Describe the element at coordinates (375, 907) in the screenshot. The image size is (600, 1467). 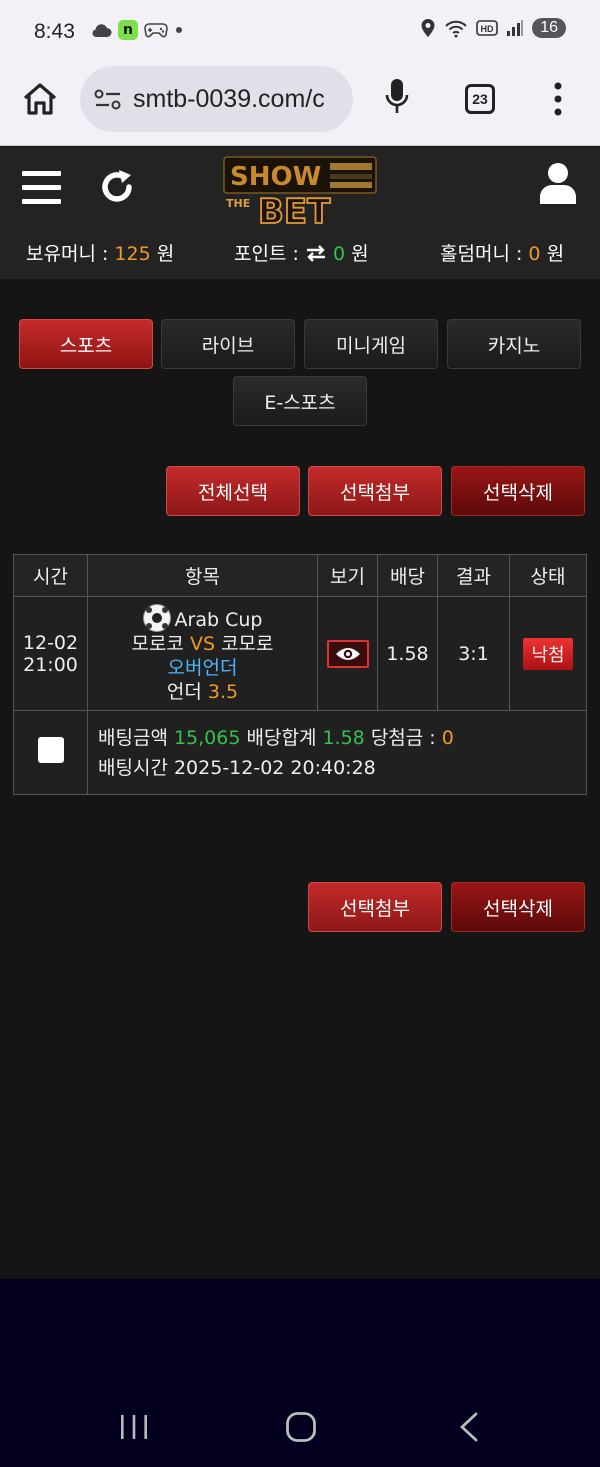
I see `attach-selected-button-bottom: 선택첨부` at that location.